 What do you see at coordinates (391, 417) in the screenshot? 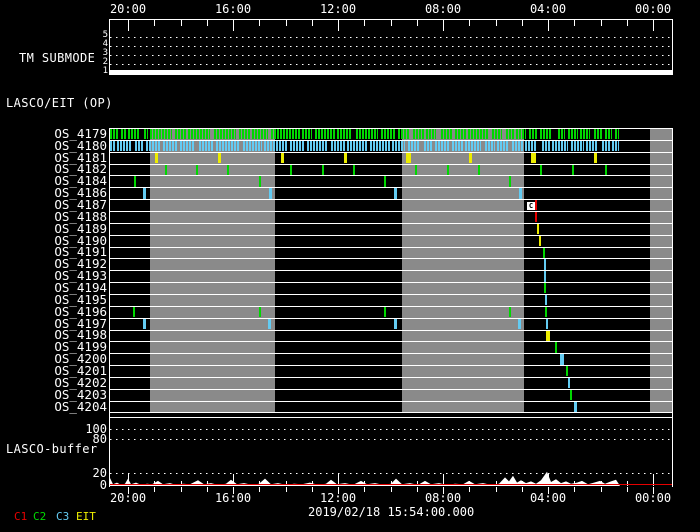
I see `buffer-top-border` at bounding box center [391, 417].